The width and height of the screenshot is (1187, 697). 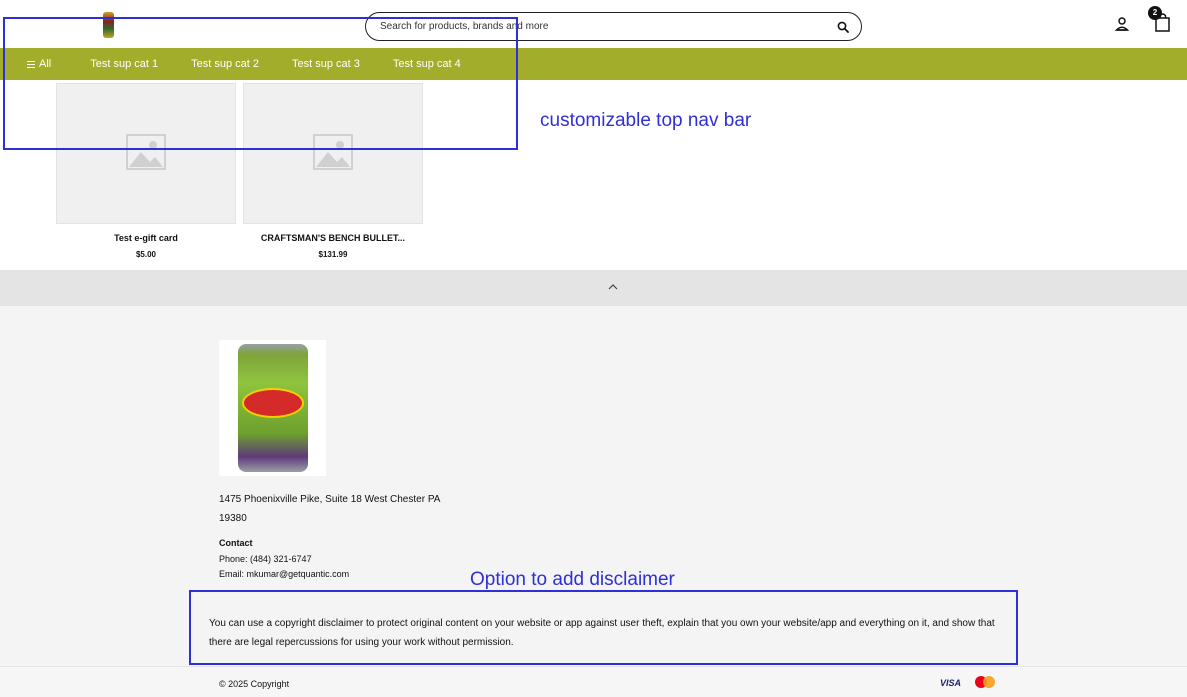 What do you see at coordinates (233, 518) in the screenshot?
I see `address-line-2: 19380` at bounding box center [233, 518].